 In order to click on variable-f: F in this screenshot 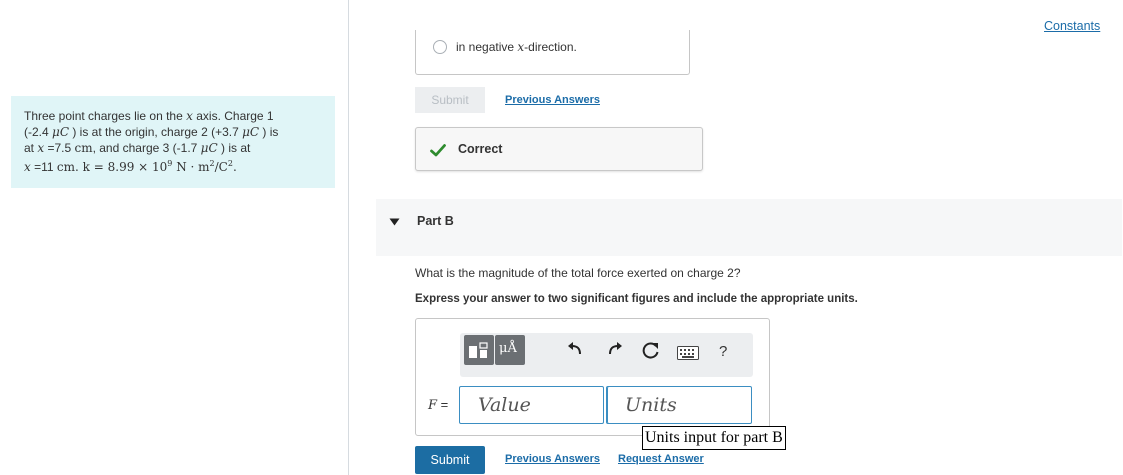, I will do `click(433, 405)`.